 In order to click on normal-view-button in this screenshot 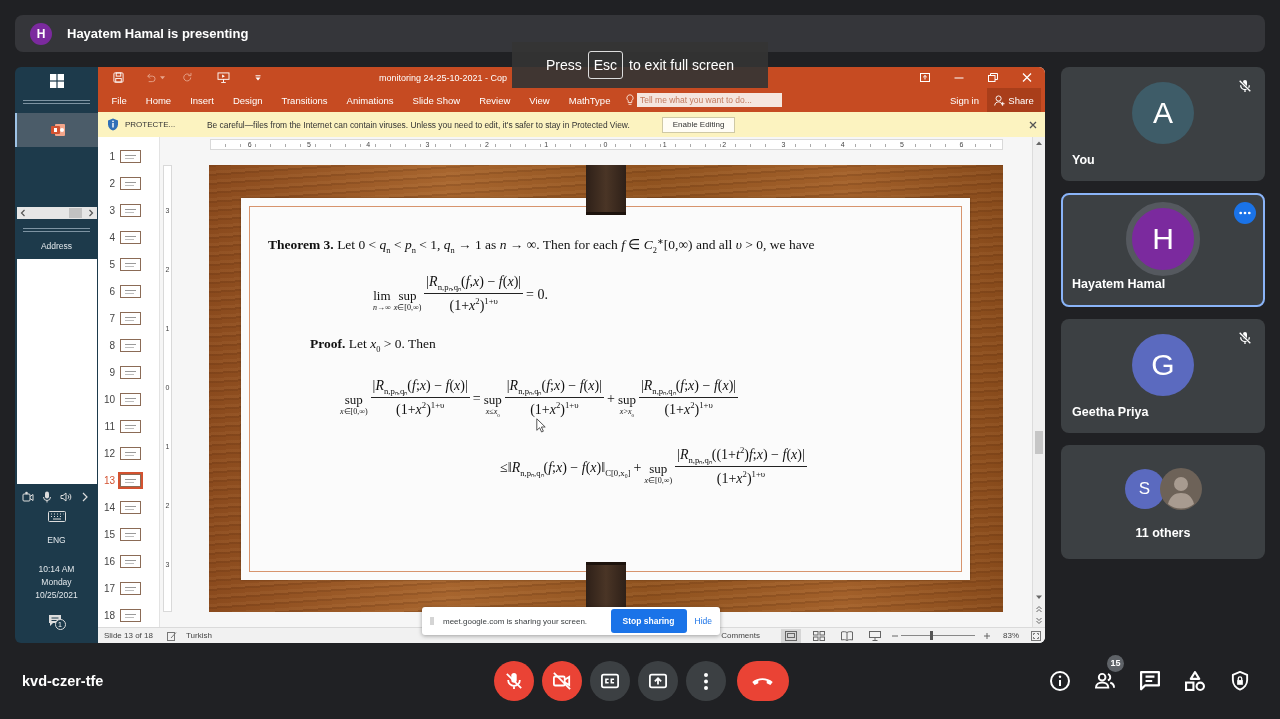, I will do `click(791, 635)`.